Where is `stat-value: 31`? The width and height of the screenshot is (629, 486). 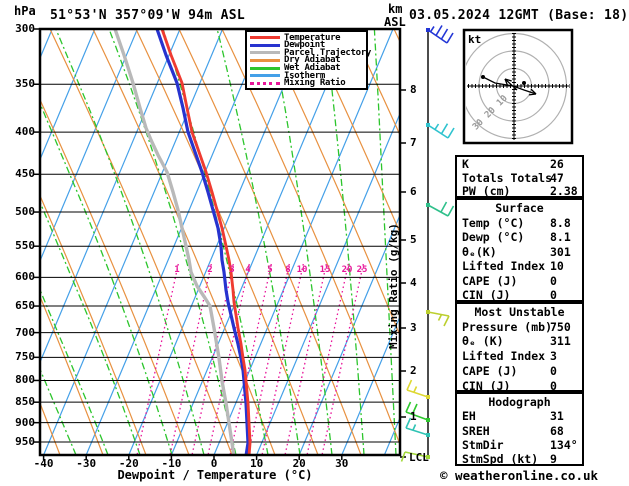 stat-value: 31 is located at coordinates (557, 416).